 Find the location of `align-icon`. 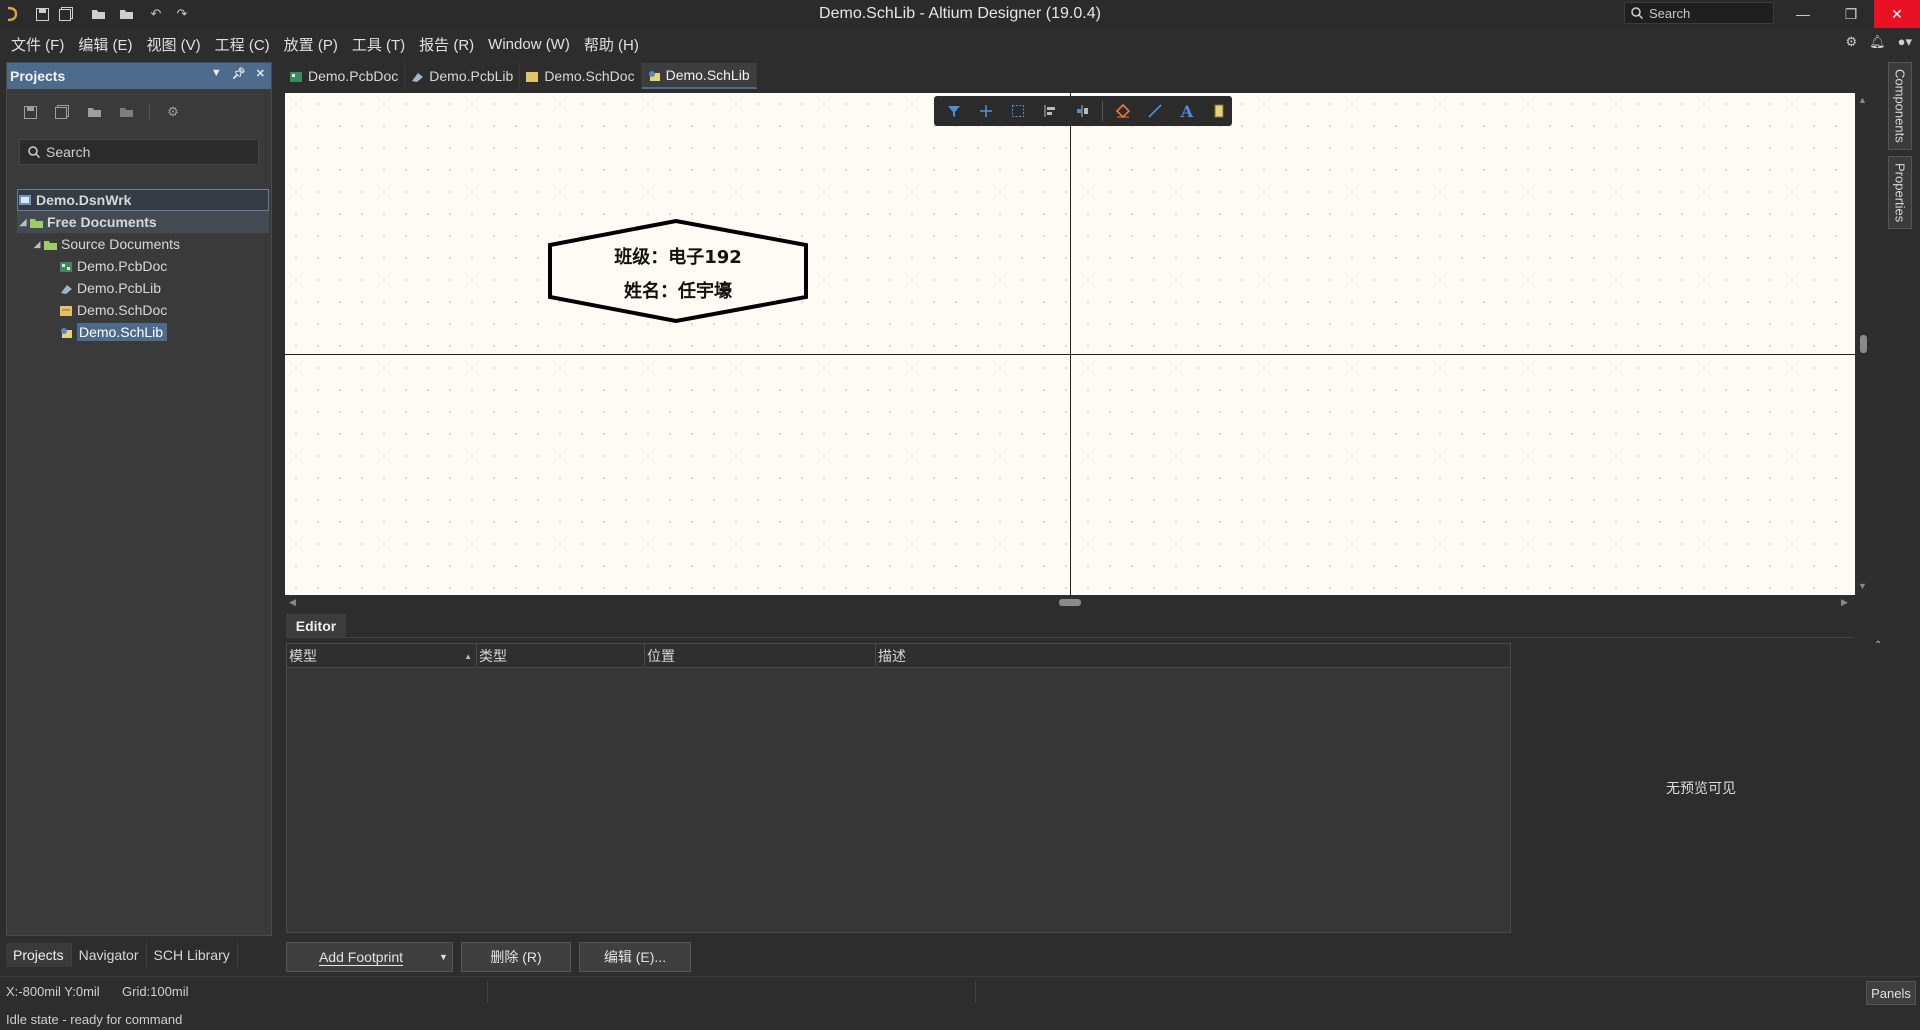

align-icon is located at coordinates (1050, 111).